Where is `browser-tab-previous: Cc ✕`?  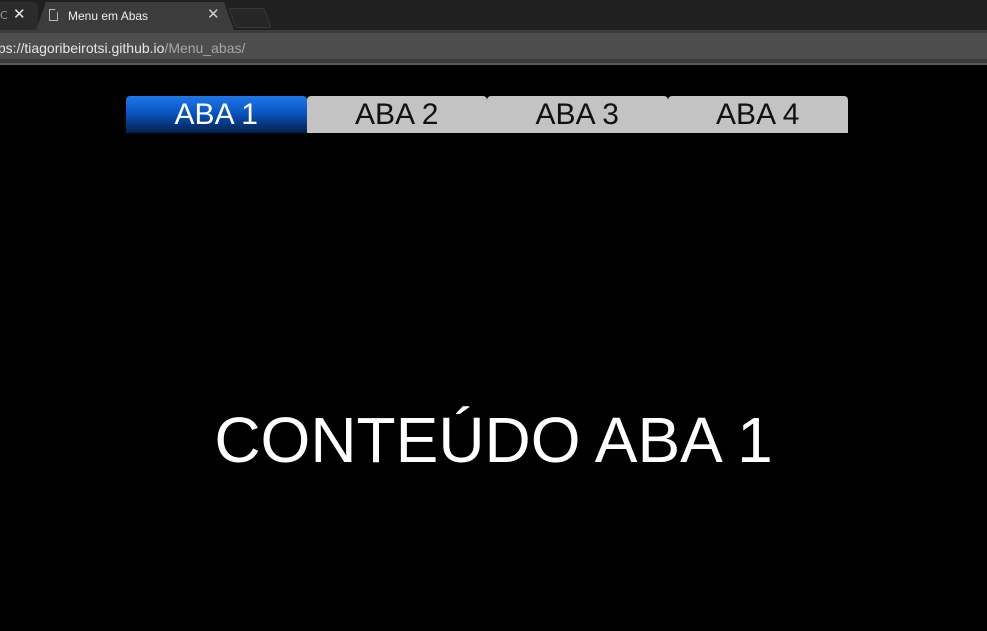 browser-tab-previous: Cc ✕ is located at coordinates (19, 16).